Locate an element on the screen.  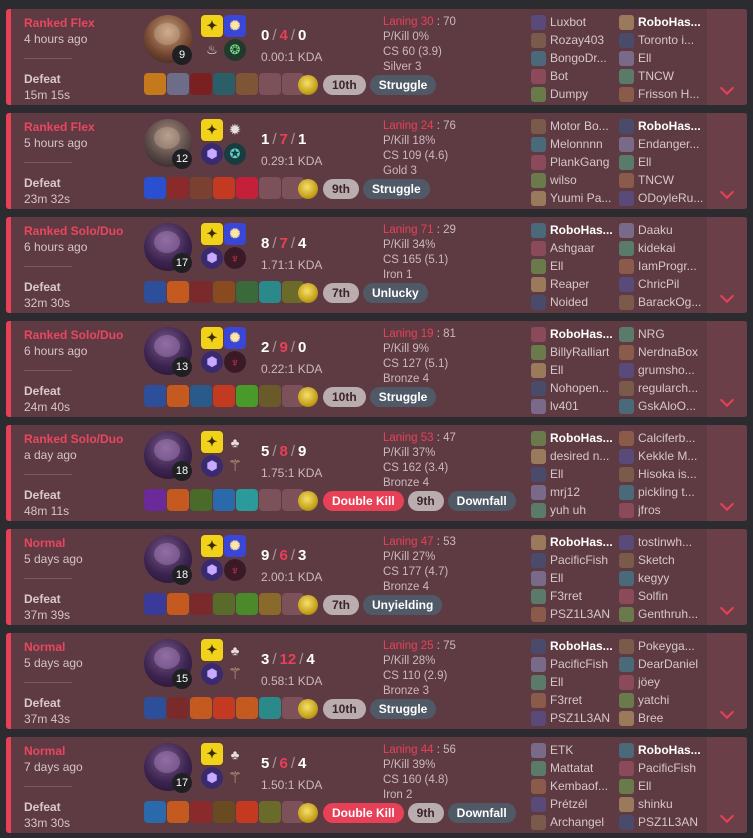
red-team-player: Solfin is located at coordinates (663, 596).